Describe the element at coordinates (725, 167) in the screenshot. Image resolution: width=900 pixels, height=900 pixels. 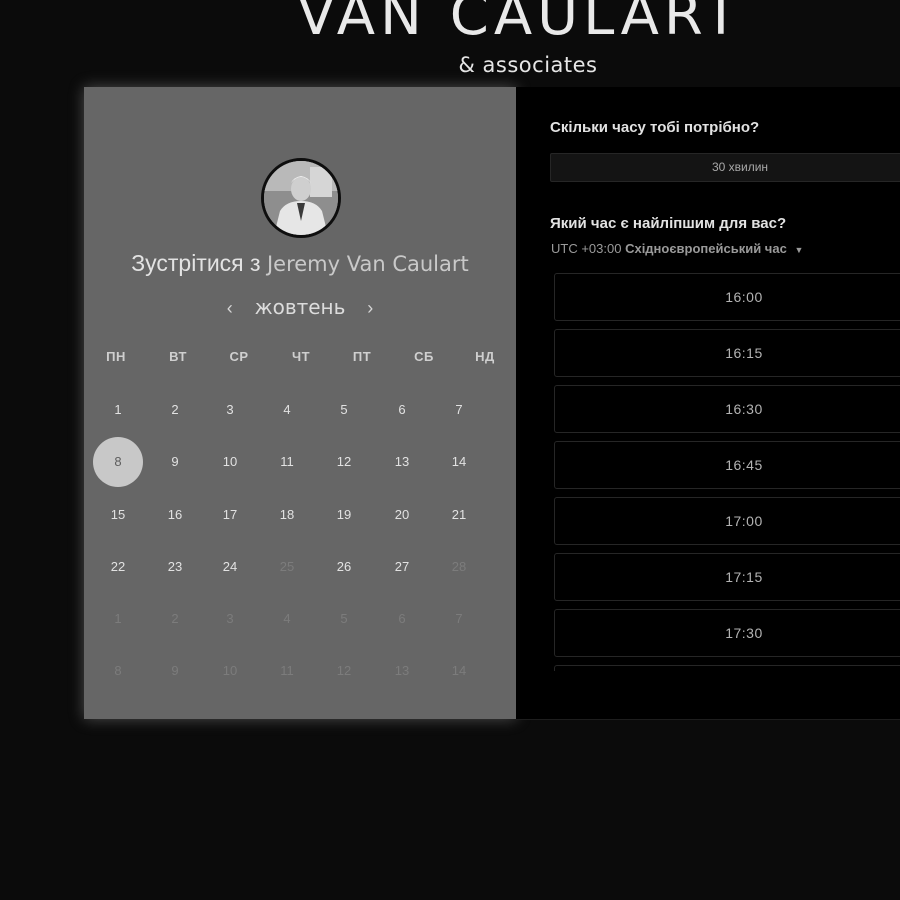
I see `duration-select: 30 хвилин` at that location.